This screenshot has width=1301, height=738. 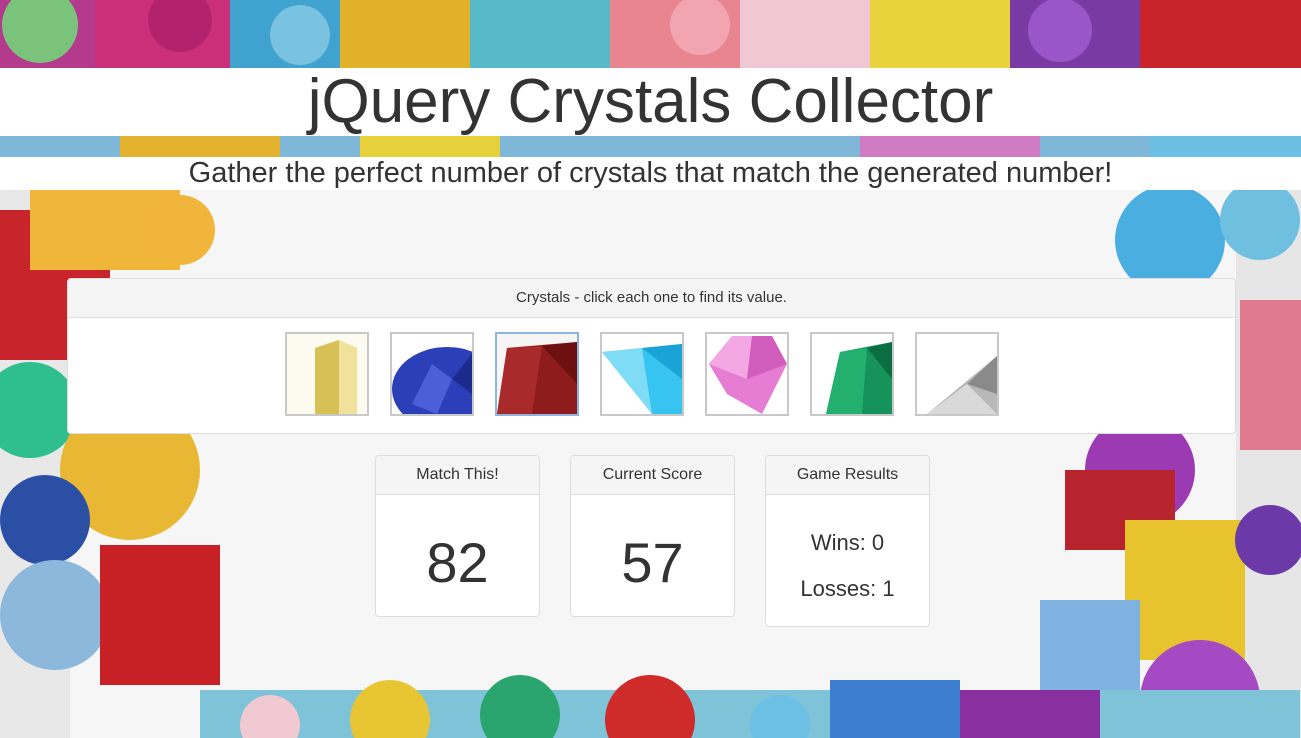 I want to click on target-card-heading: Match This!, so click(x=457, y=475).